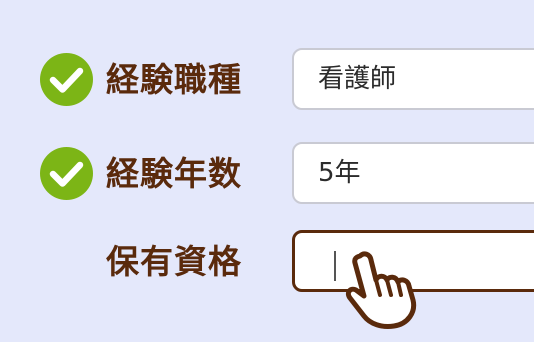 The height and width of the screenshot is (342, 534). Describe the element at coordinates (413, 79) in the screenshot. I see `job-type-field: 看護師` at that location.